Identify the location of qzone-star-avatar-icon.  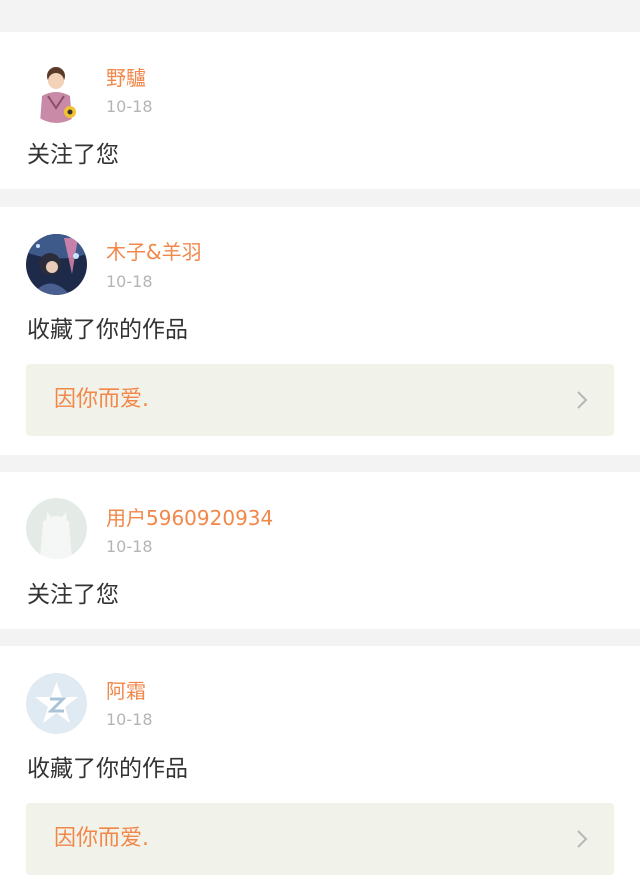
(56, 703).